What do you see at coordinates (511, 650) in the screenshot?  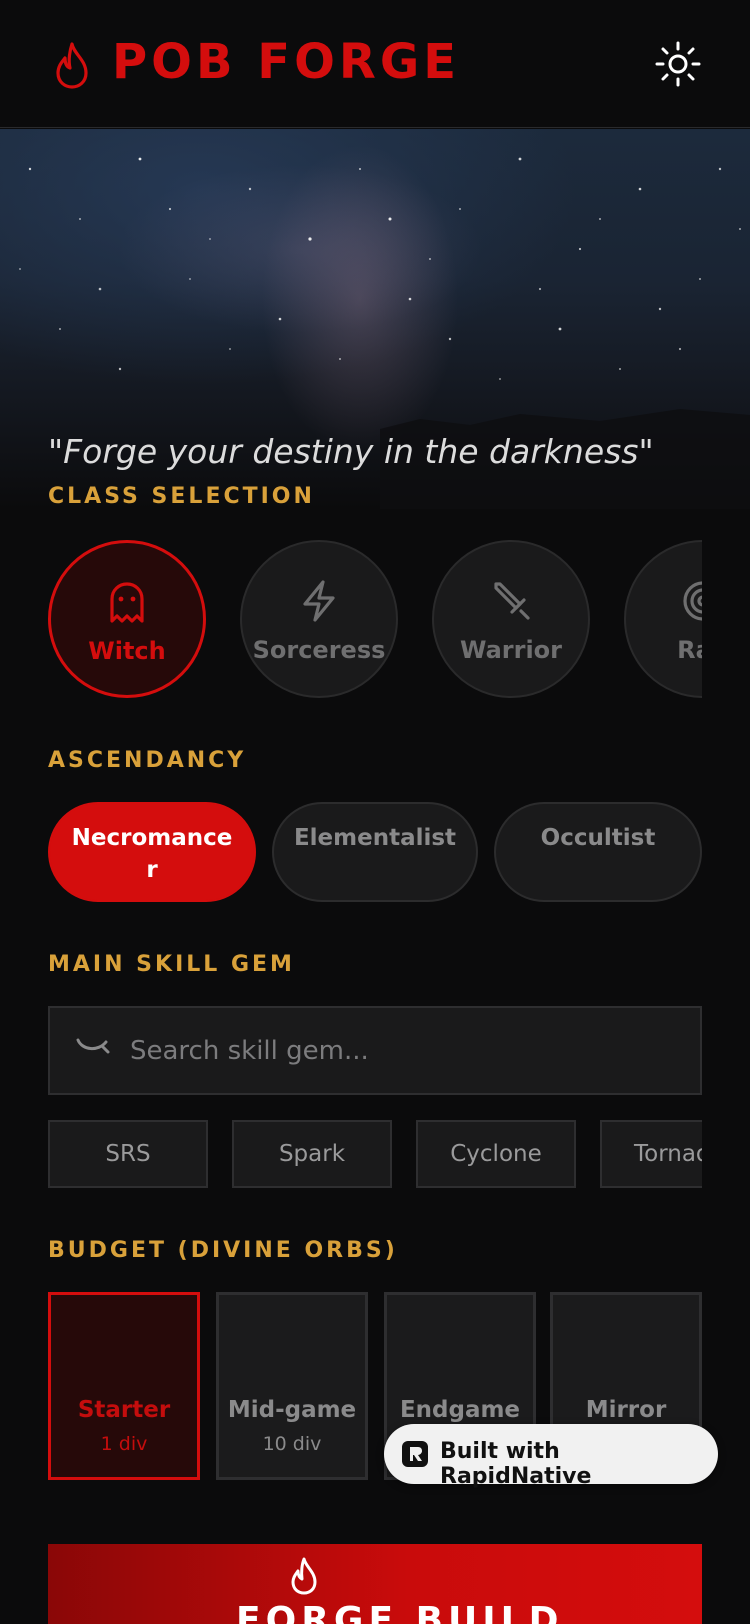 I see `class-label: Warrior` at bounding box center [511, 650].